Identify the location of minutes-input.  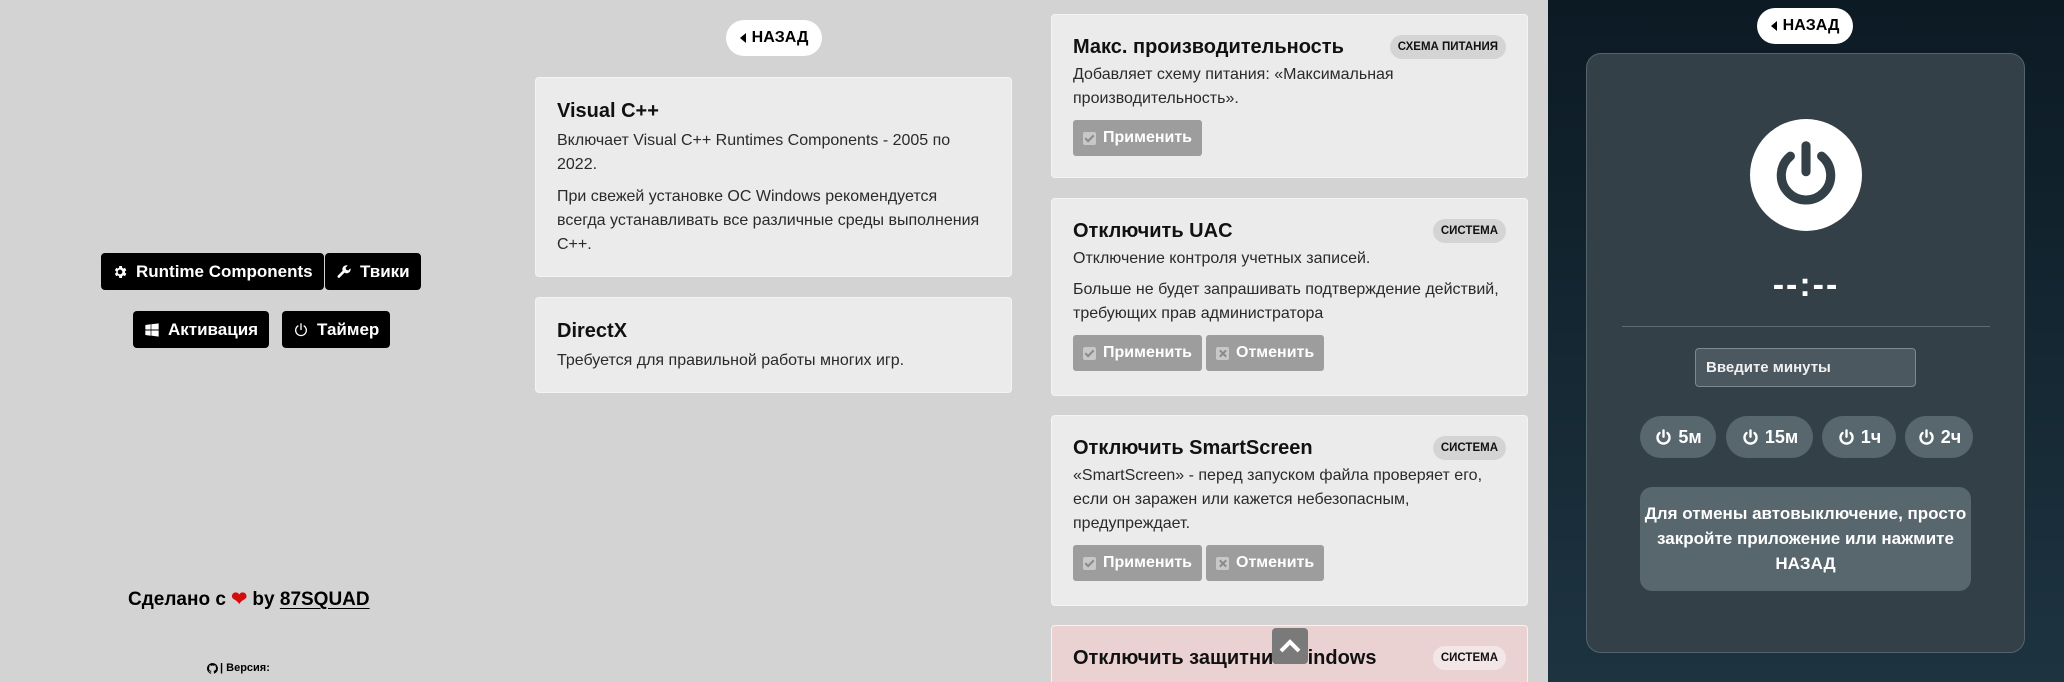
(1805, 367).